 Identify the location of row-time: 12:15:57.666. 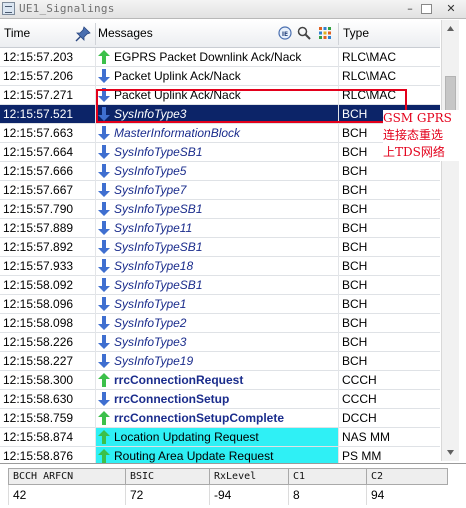
(38, 171).